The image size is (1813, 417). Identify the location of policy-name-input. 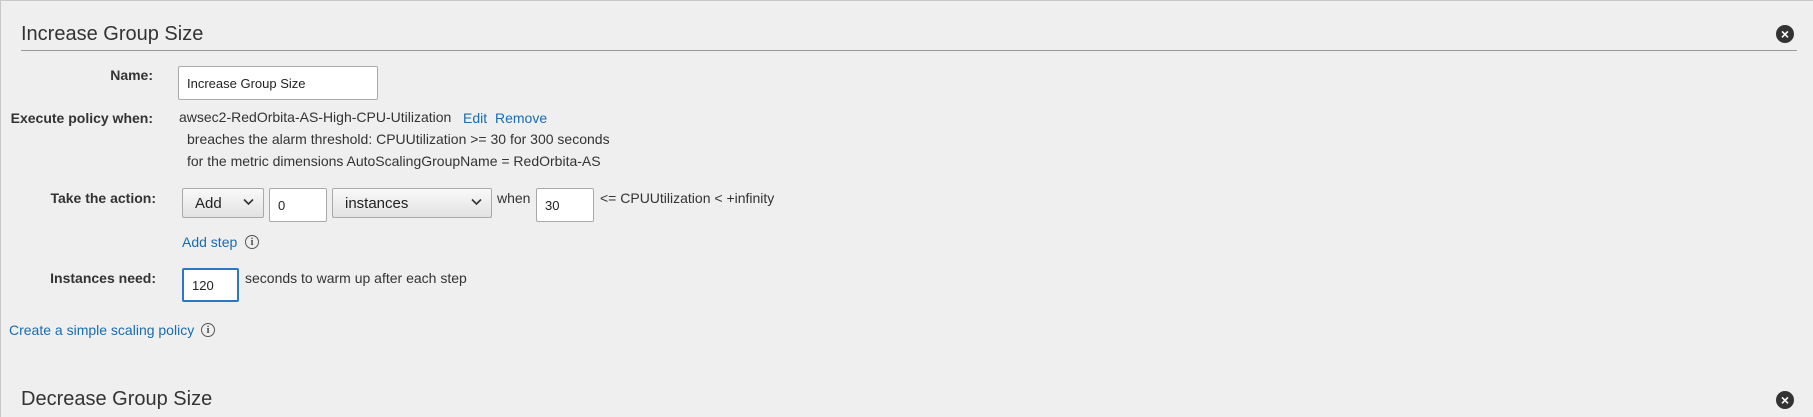
(278, 83).